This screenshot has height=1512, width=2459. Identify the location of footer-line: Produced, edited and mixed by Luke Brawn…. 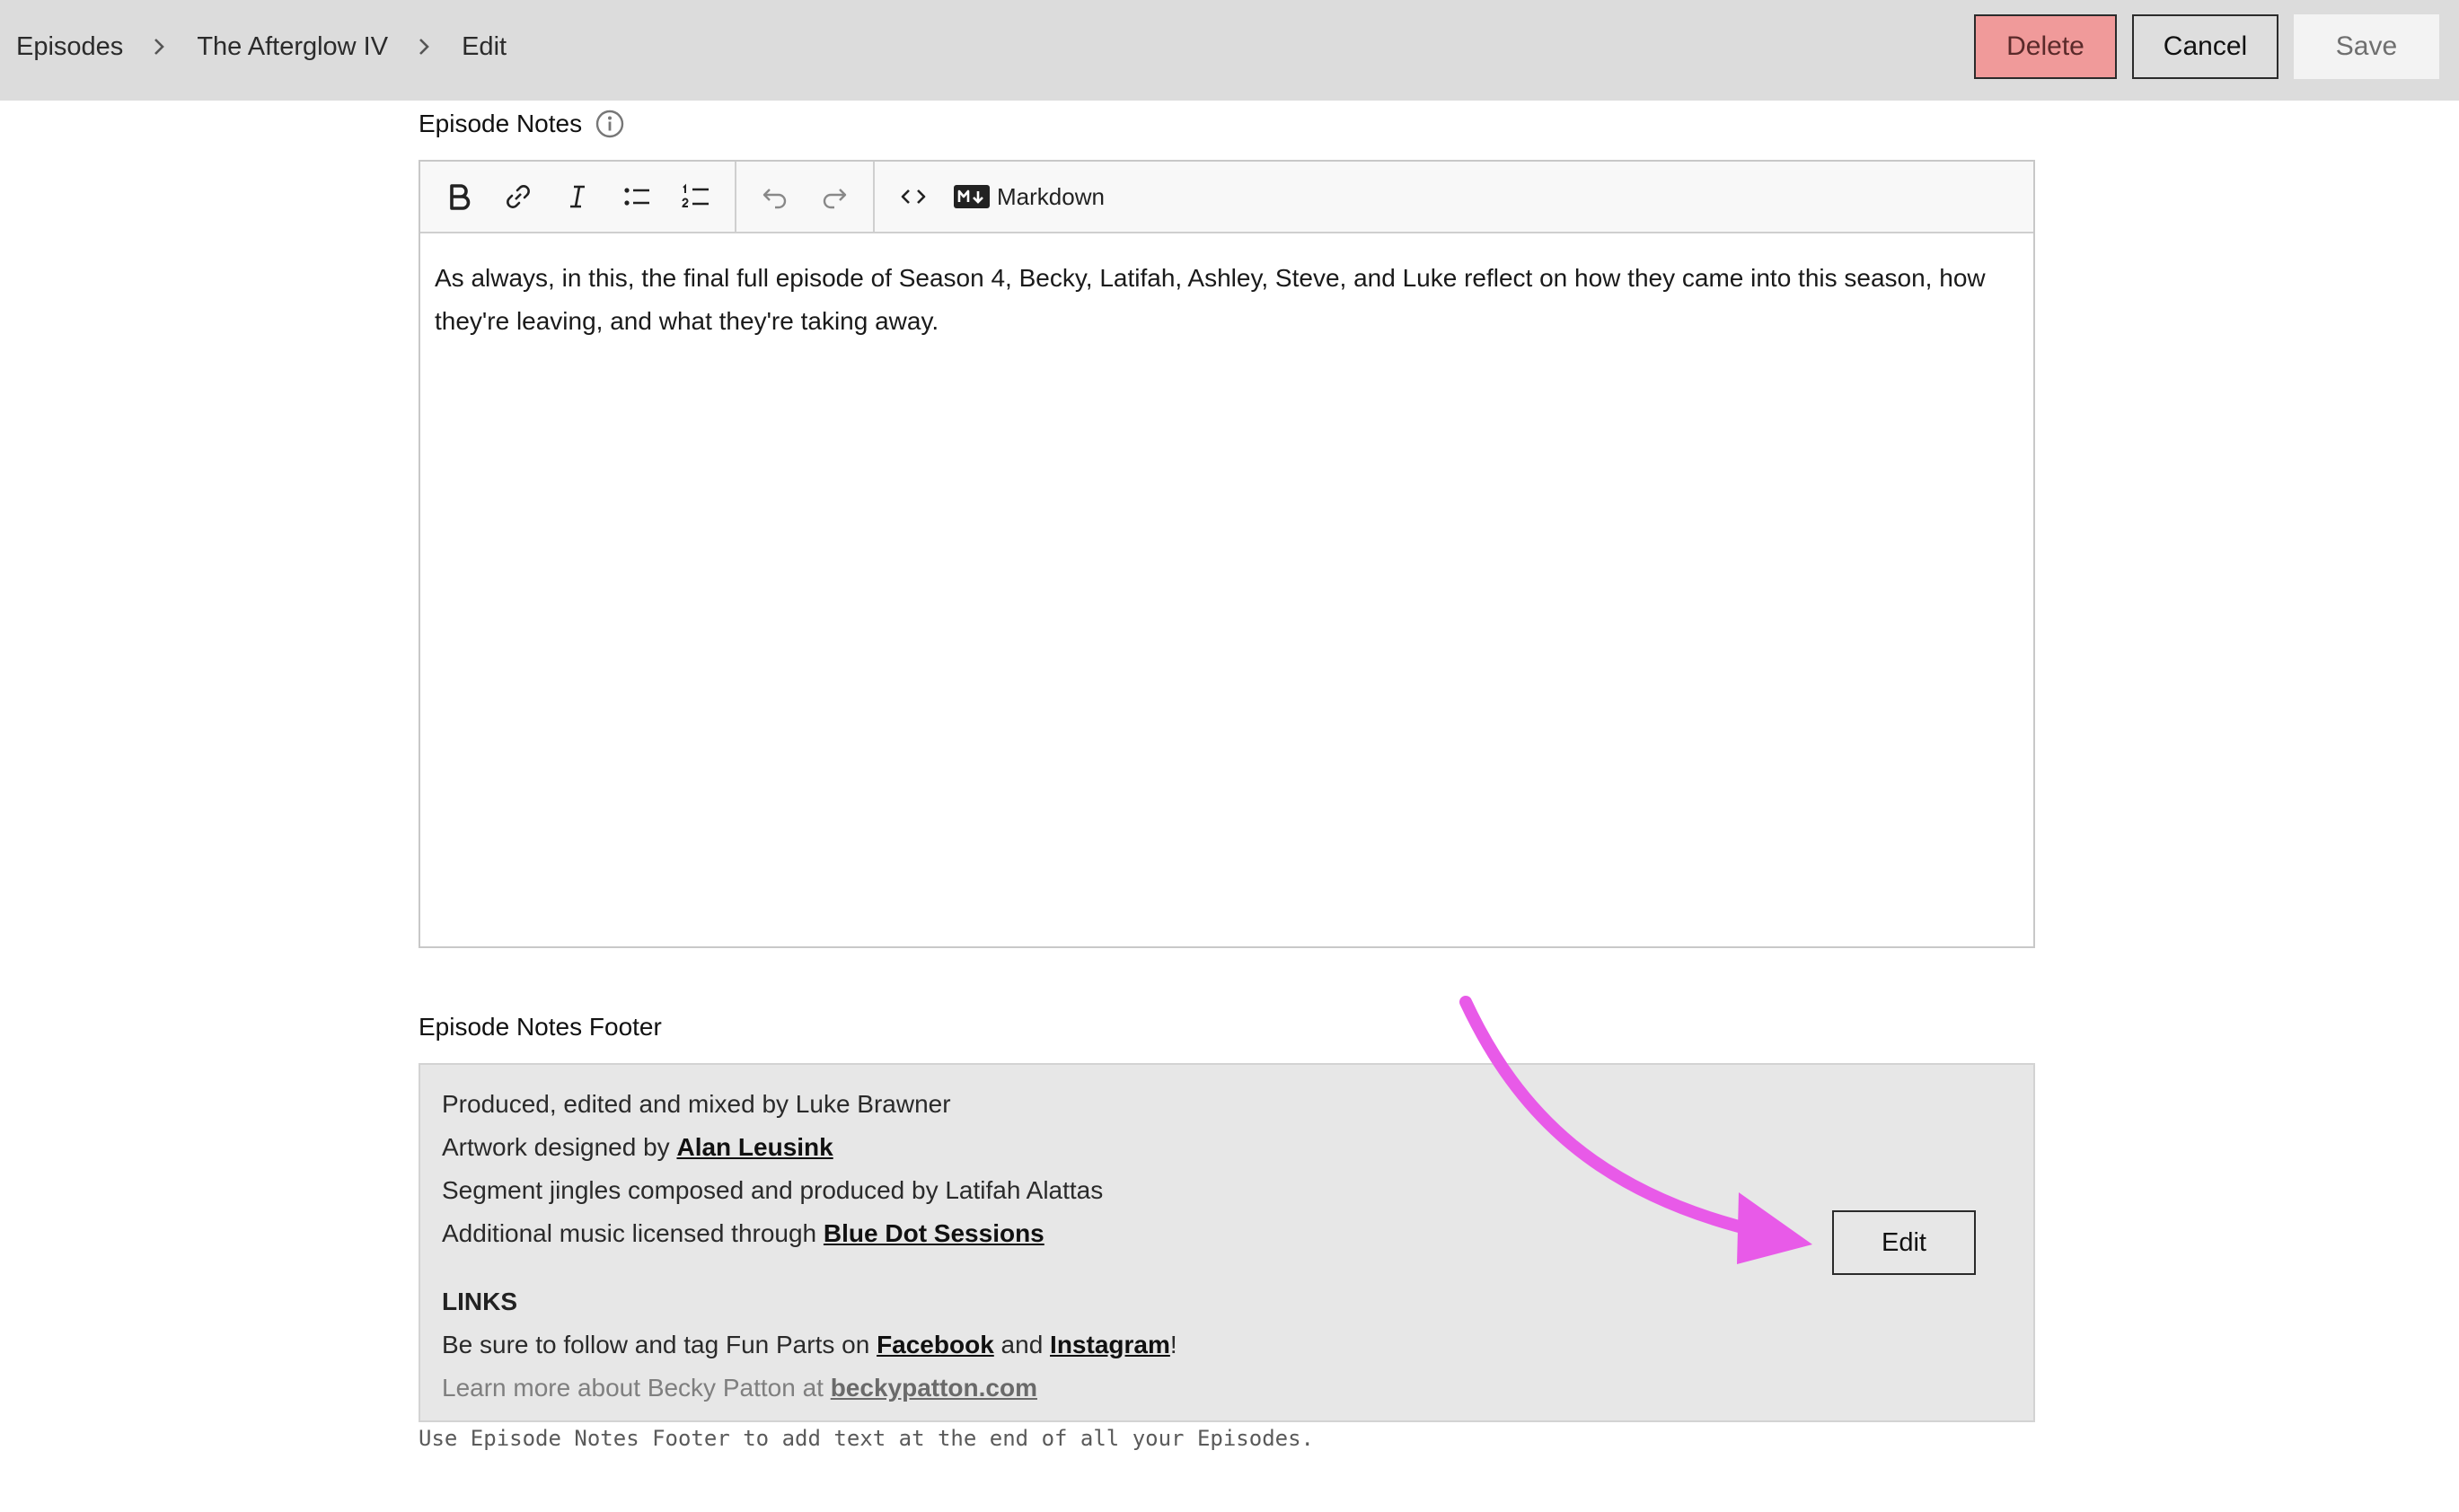
(809, 1104).